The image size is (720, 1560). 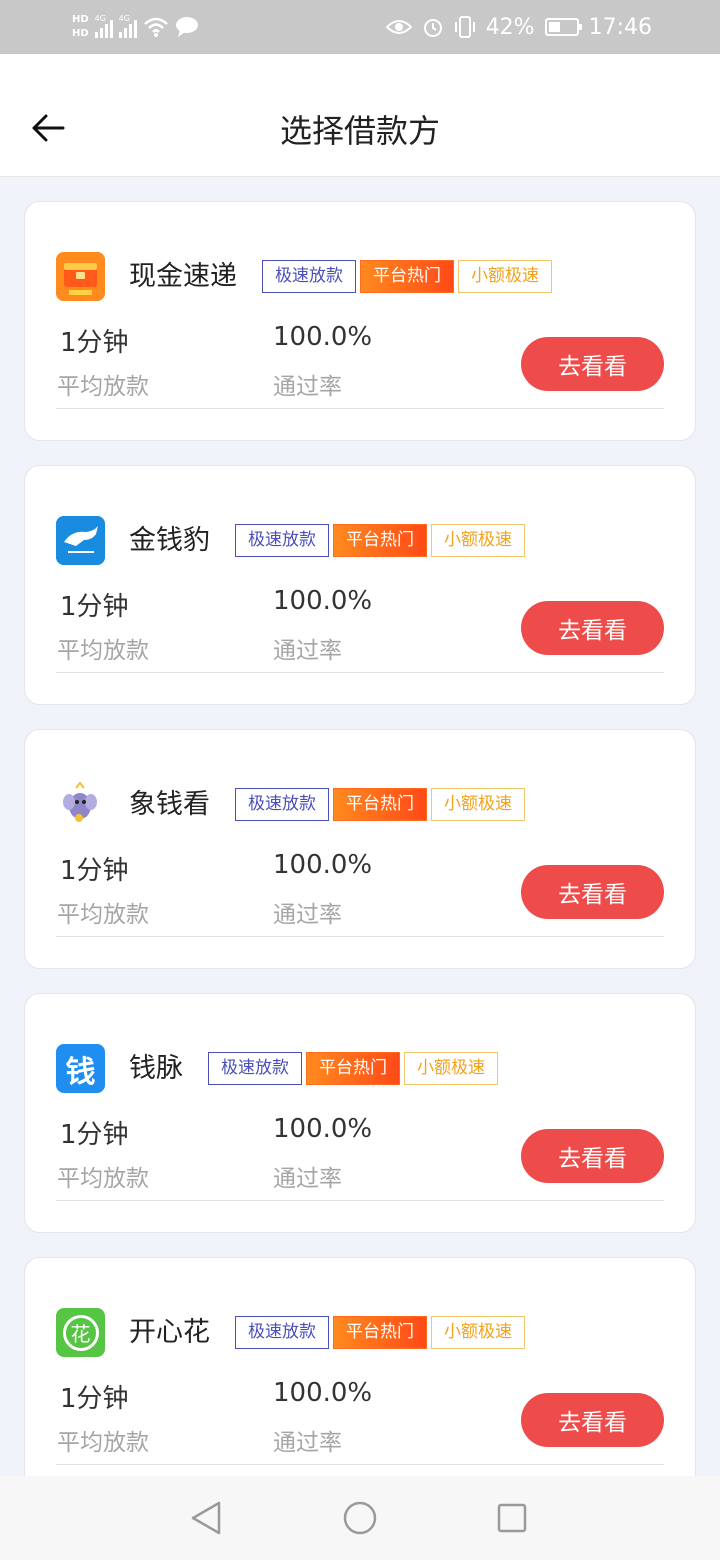 I want to click on qian-logo: 钱, so click(x=80, y=1068).